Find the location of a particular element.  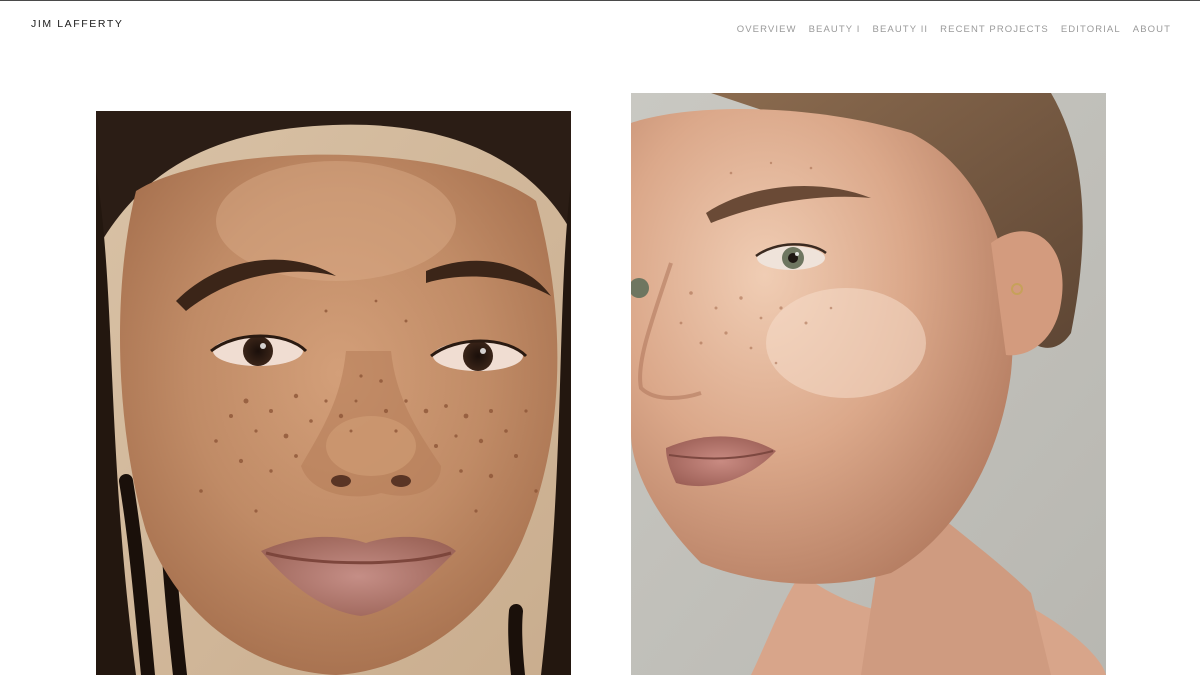

nav-link-editorial: EDITORIAL is located at coordinates (1091, 29).